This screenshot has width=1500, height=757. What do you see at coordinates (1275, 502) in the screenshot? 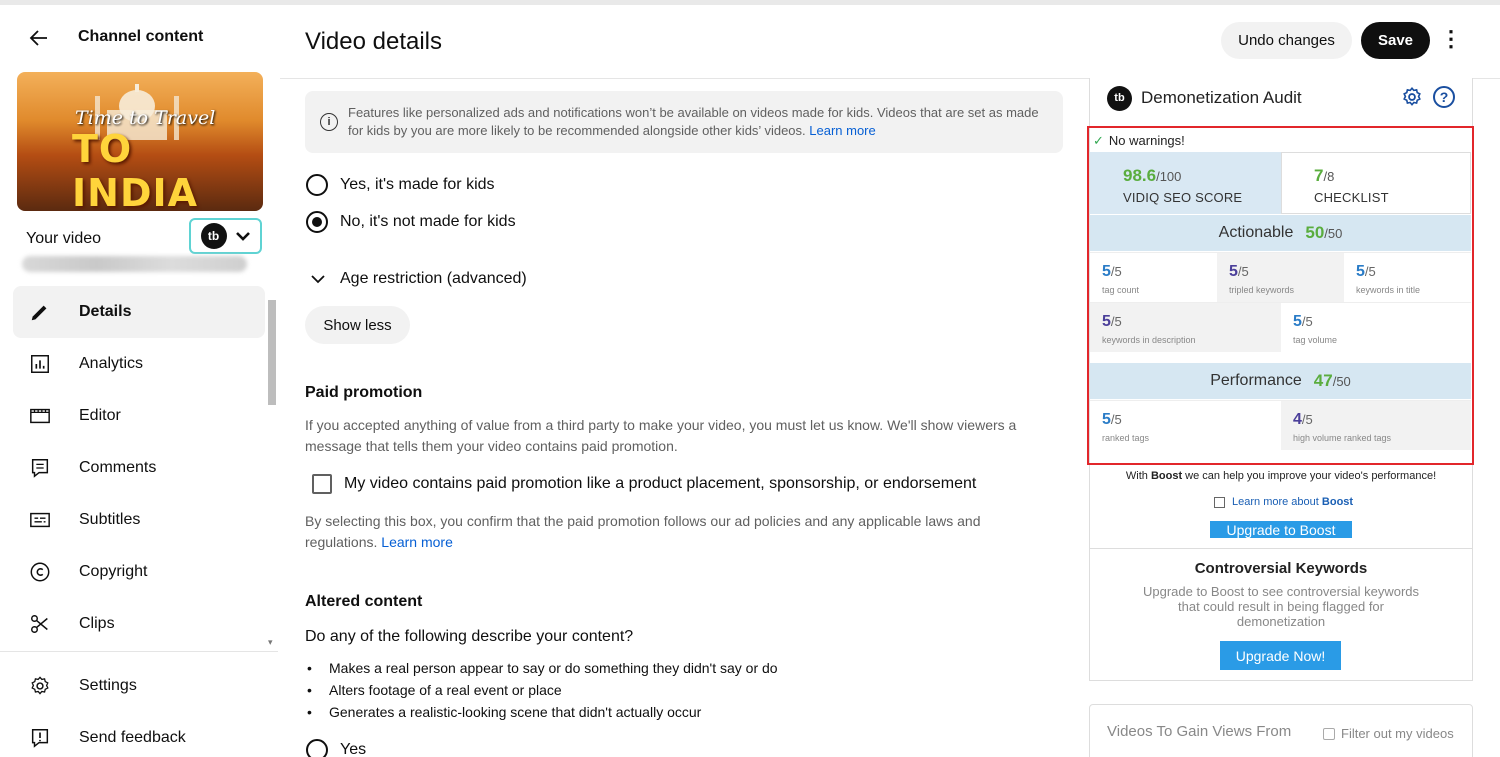
I see `learn-boost-text: Learn more about` at bounding box center [1275, 502].